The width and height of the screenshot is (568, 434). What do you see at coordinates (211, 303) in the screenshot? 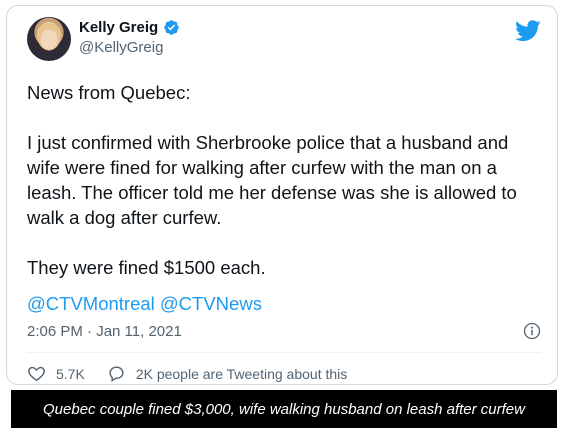
I see `mention-link-ctvnews: @CTVNews` at bounding box center [211, 303].